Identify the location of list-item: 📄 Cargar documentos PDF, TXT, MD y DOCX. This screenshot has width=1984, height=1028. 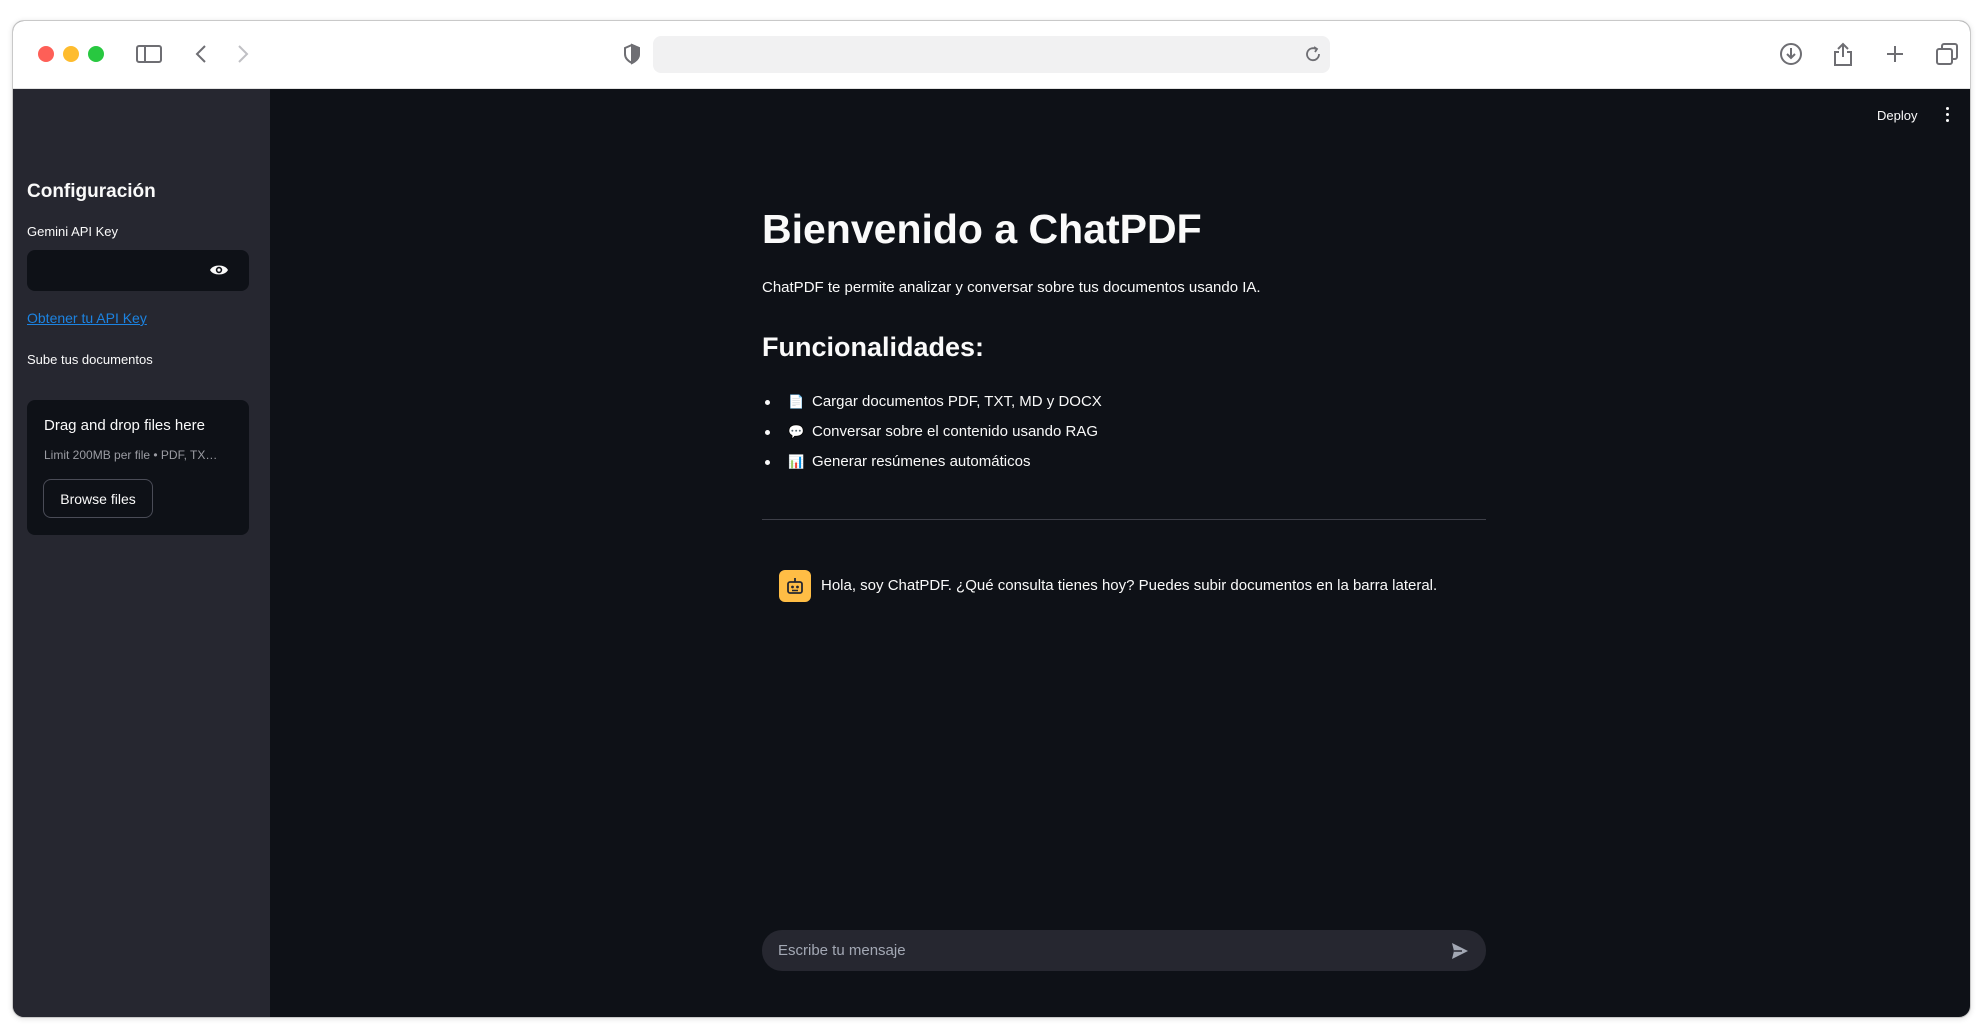
(932, 402).